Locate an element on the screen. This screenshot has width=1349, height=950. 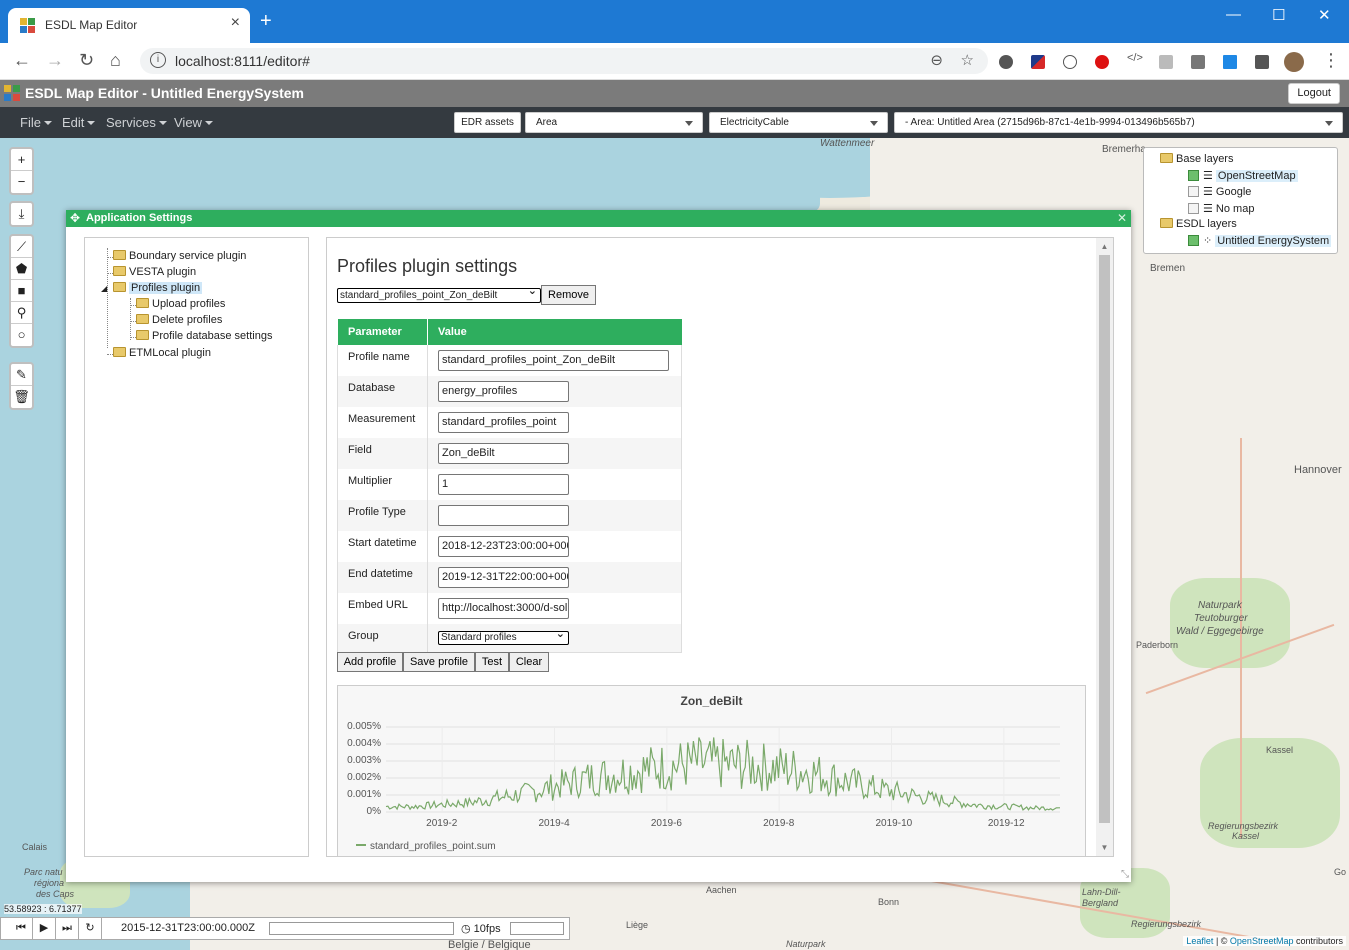
area-type-select: Area is located at coordinates (614, 122).